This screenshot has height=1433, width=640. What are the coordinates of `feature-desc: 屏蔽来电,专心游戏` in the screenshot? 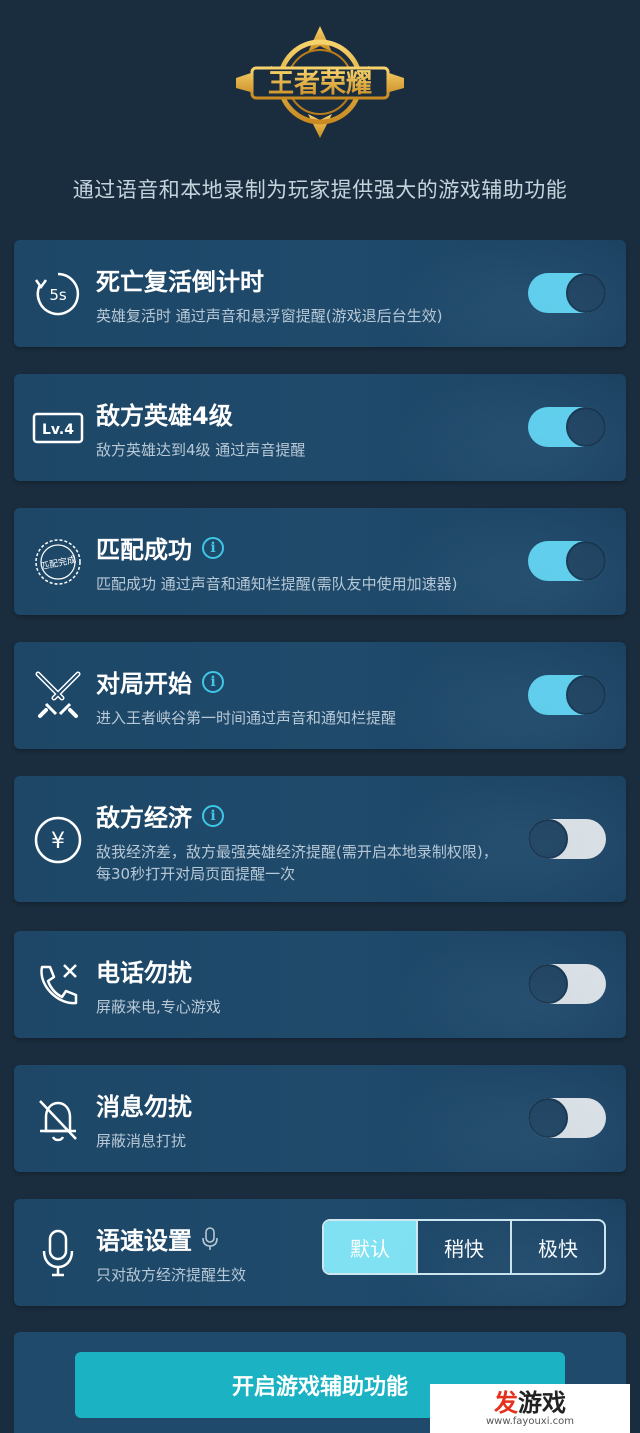 It's located at (158, 1007).